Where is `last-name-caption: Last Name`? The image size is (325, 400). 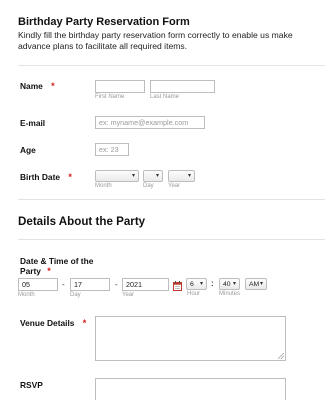 last-name-caption: Last Name is located at coordinates (165, 97).